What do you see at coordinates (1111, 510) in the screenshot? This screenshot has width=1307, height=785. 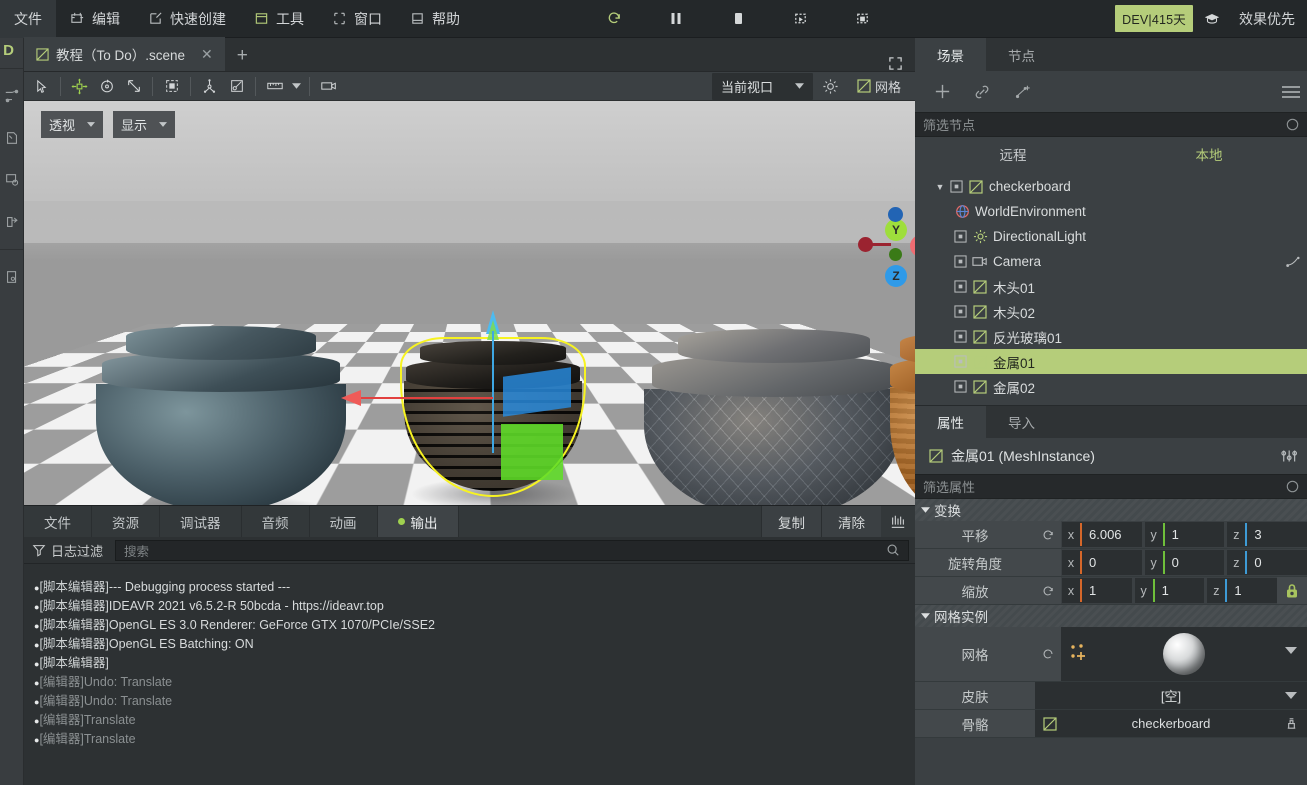 I see `section-header-transform: 变换` at bounding box center [1111, 510].